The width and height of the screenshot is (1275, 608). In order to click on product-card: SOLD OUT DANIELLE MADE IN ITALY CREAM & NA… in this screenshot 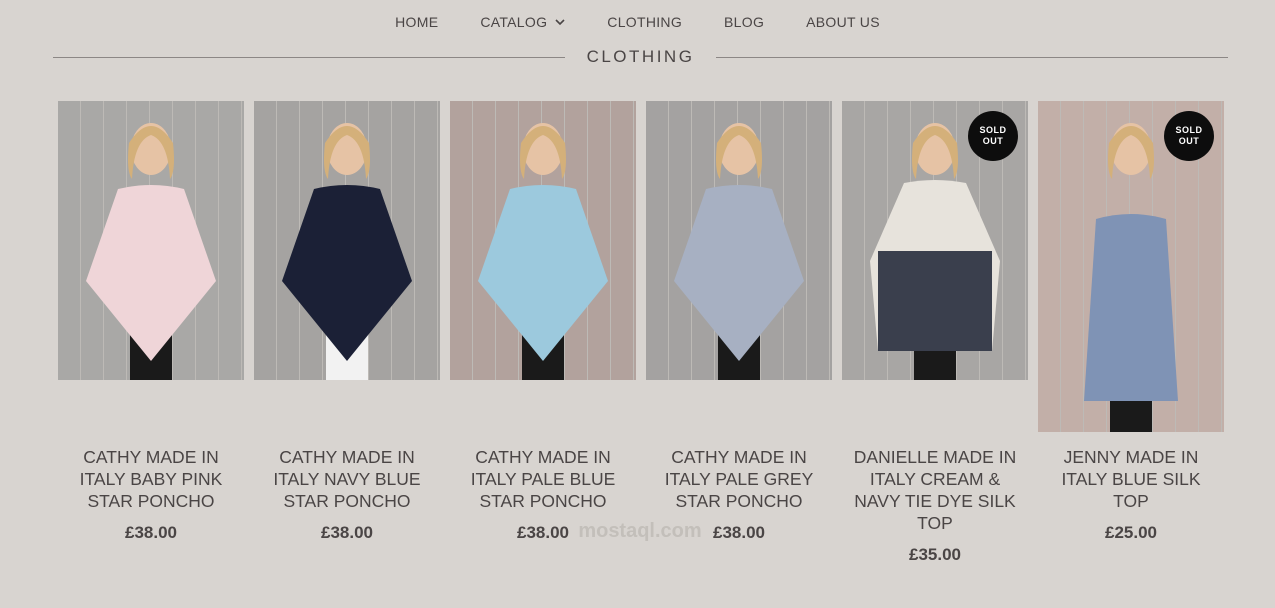, I will do `click(935, 333)`.